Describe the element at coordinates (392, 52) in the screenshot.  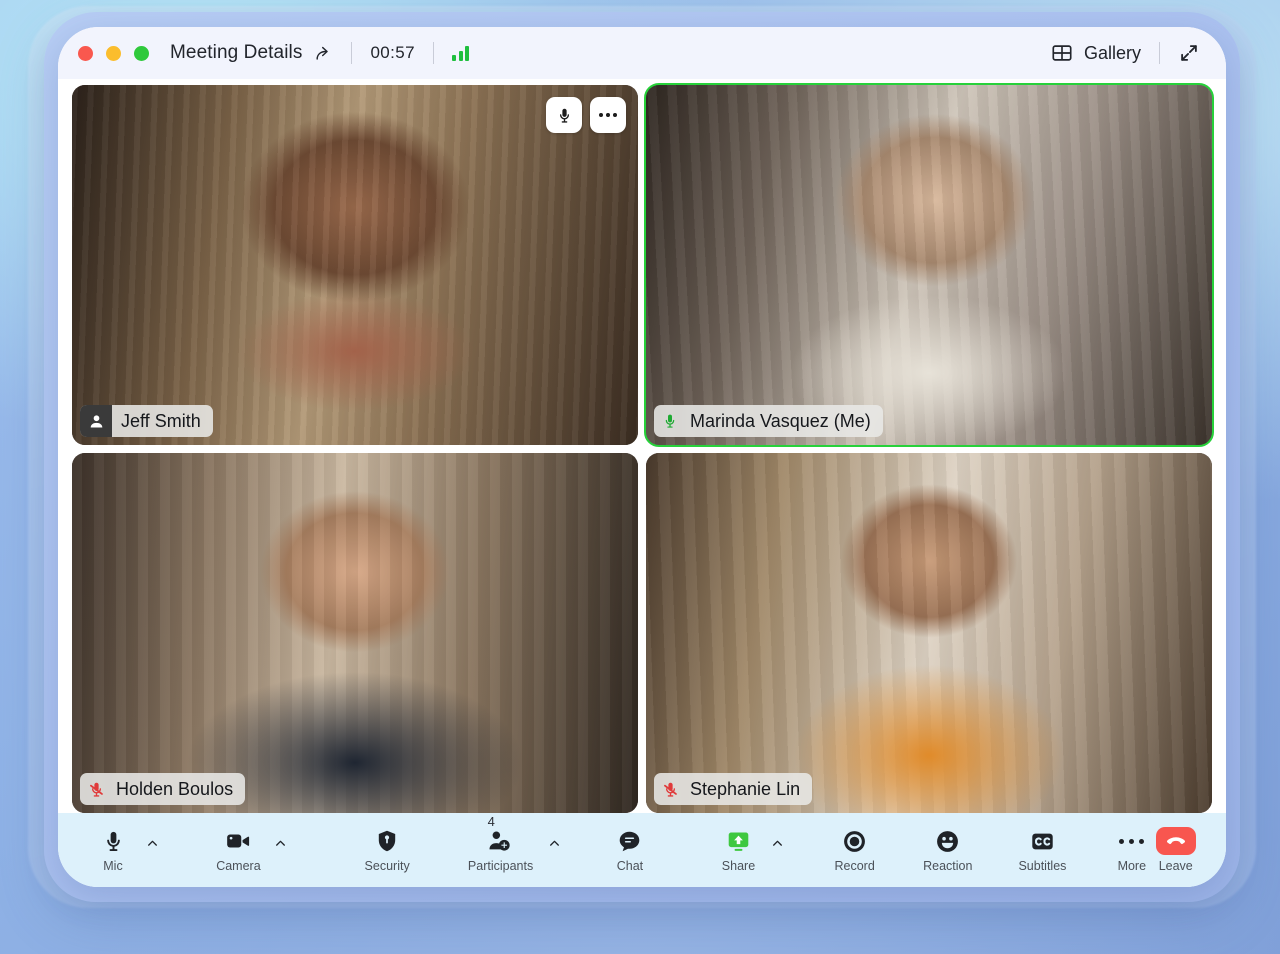
I see `meeting-timer: 00:57` at that location.